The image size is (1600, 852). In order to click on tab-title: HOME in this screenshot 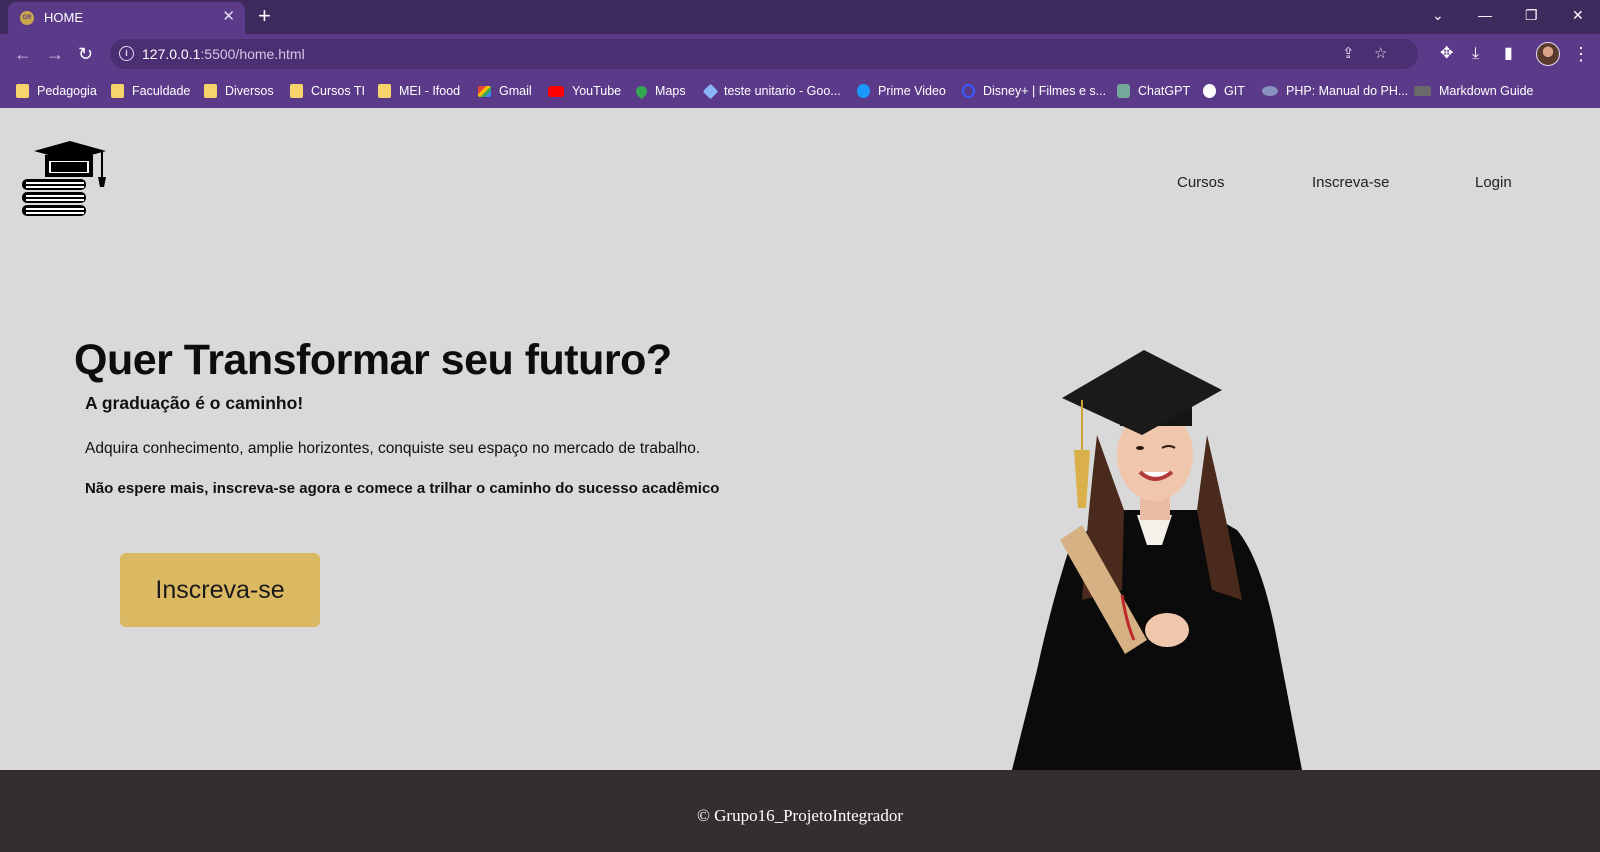, I will do `click(63, 17)`.